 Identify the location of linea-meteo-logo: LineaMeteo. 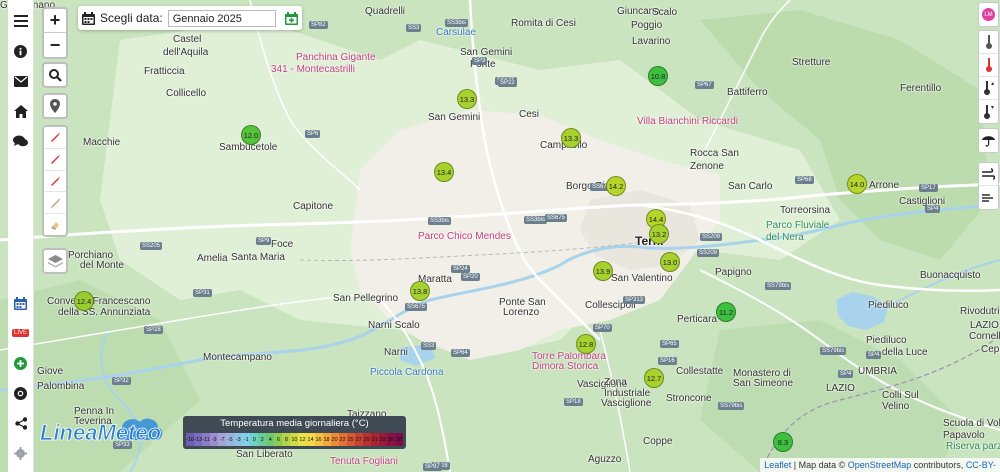
(102, 432).